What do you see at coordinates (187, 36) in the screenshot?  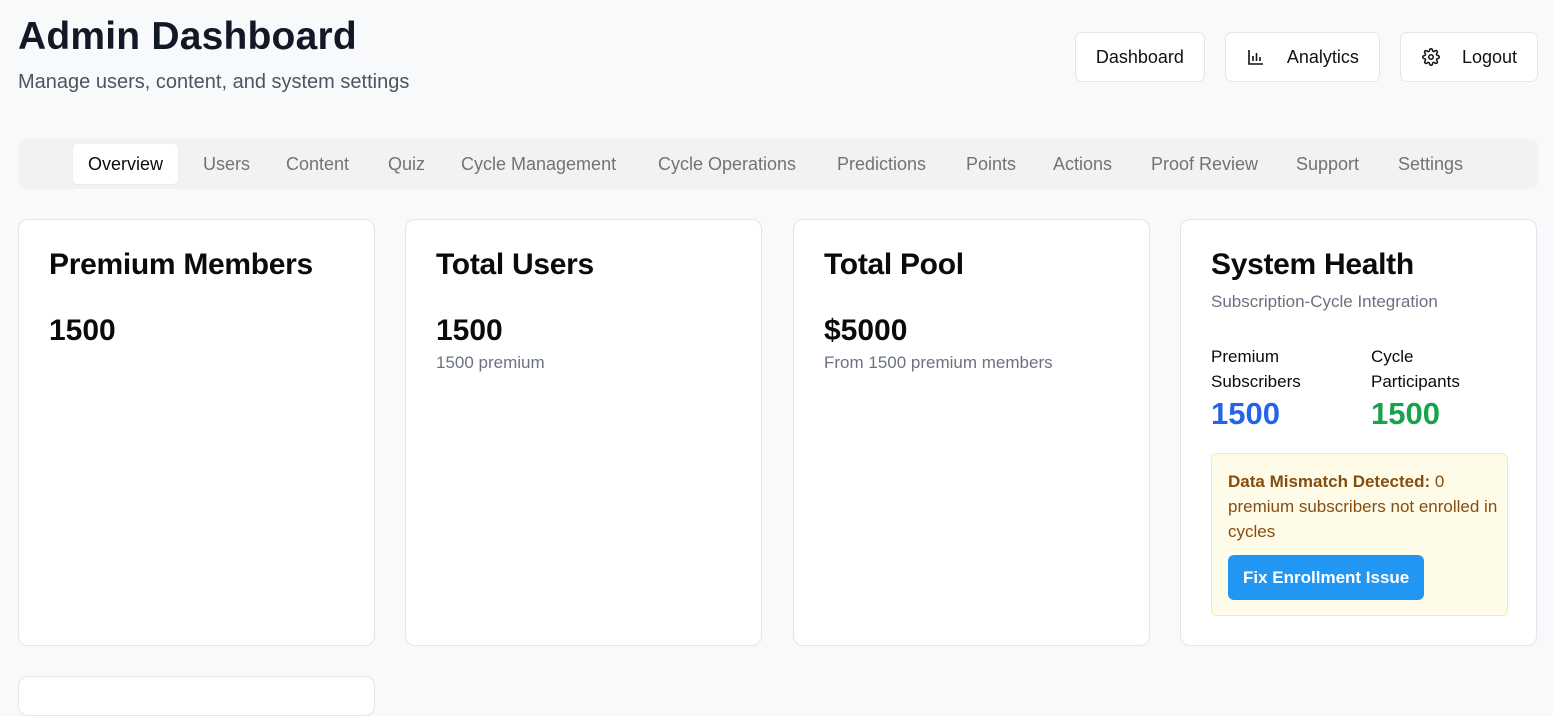 I see `page-title: Admin Dashboard` at bounding box center [187, 36].